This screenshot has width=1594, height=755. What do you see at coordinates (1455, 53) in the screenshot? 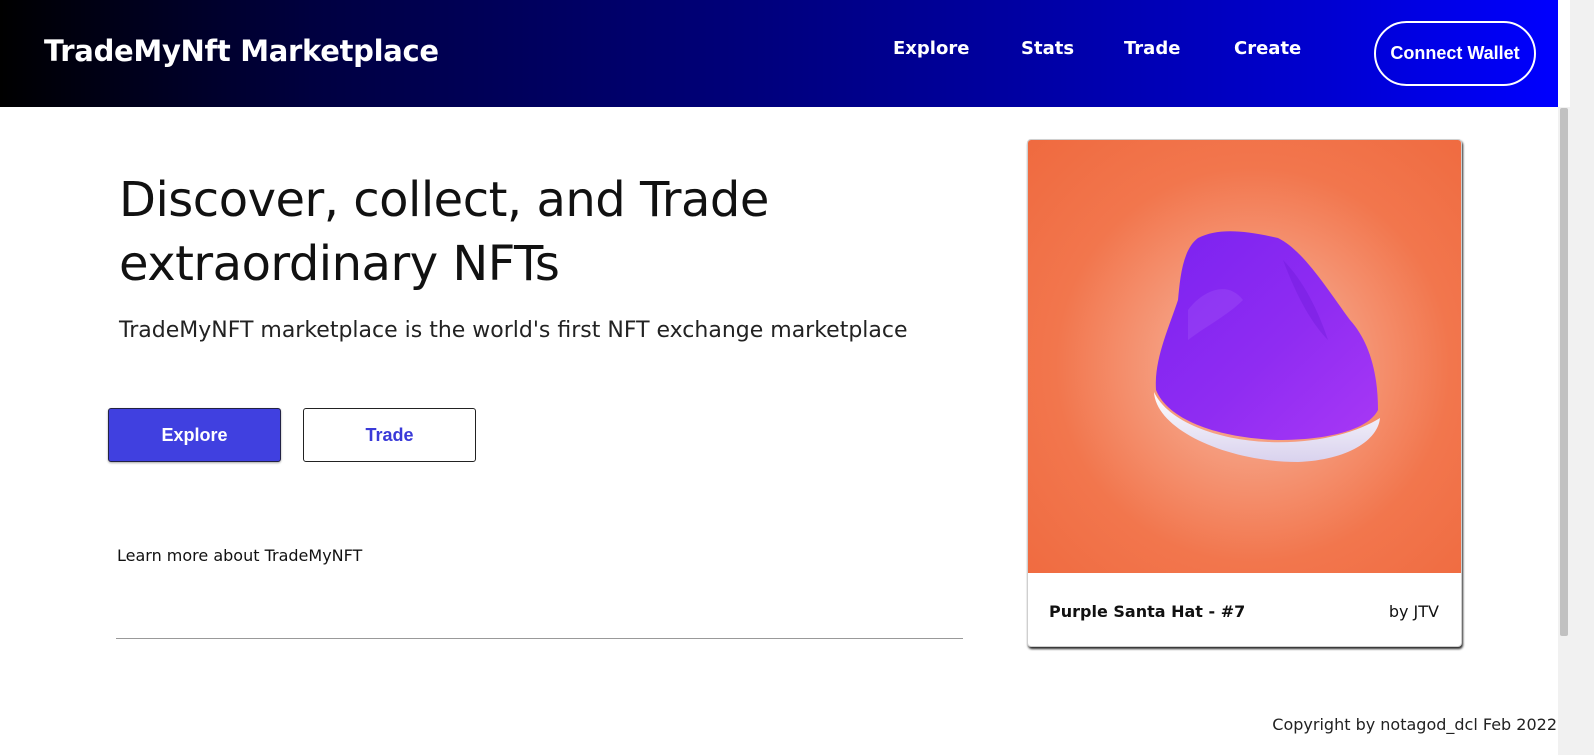
I see `connect-wallet-button: Connect Wallet` at bounding box center [1455, 53].